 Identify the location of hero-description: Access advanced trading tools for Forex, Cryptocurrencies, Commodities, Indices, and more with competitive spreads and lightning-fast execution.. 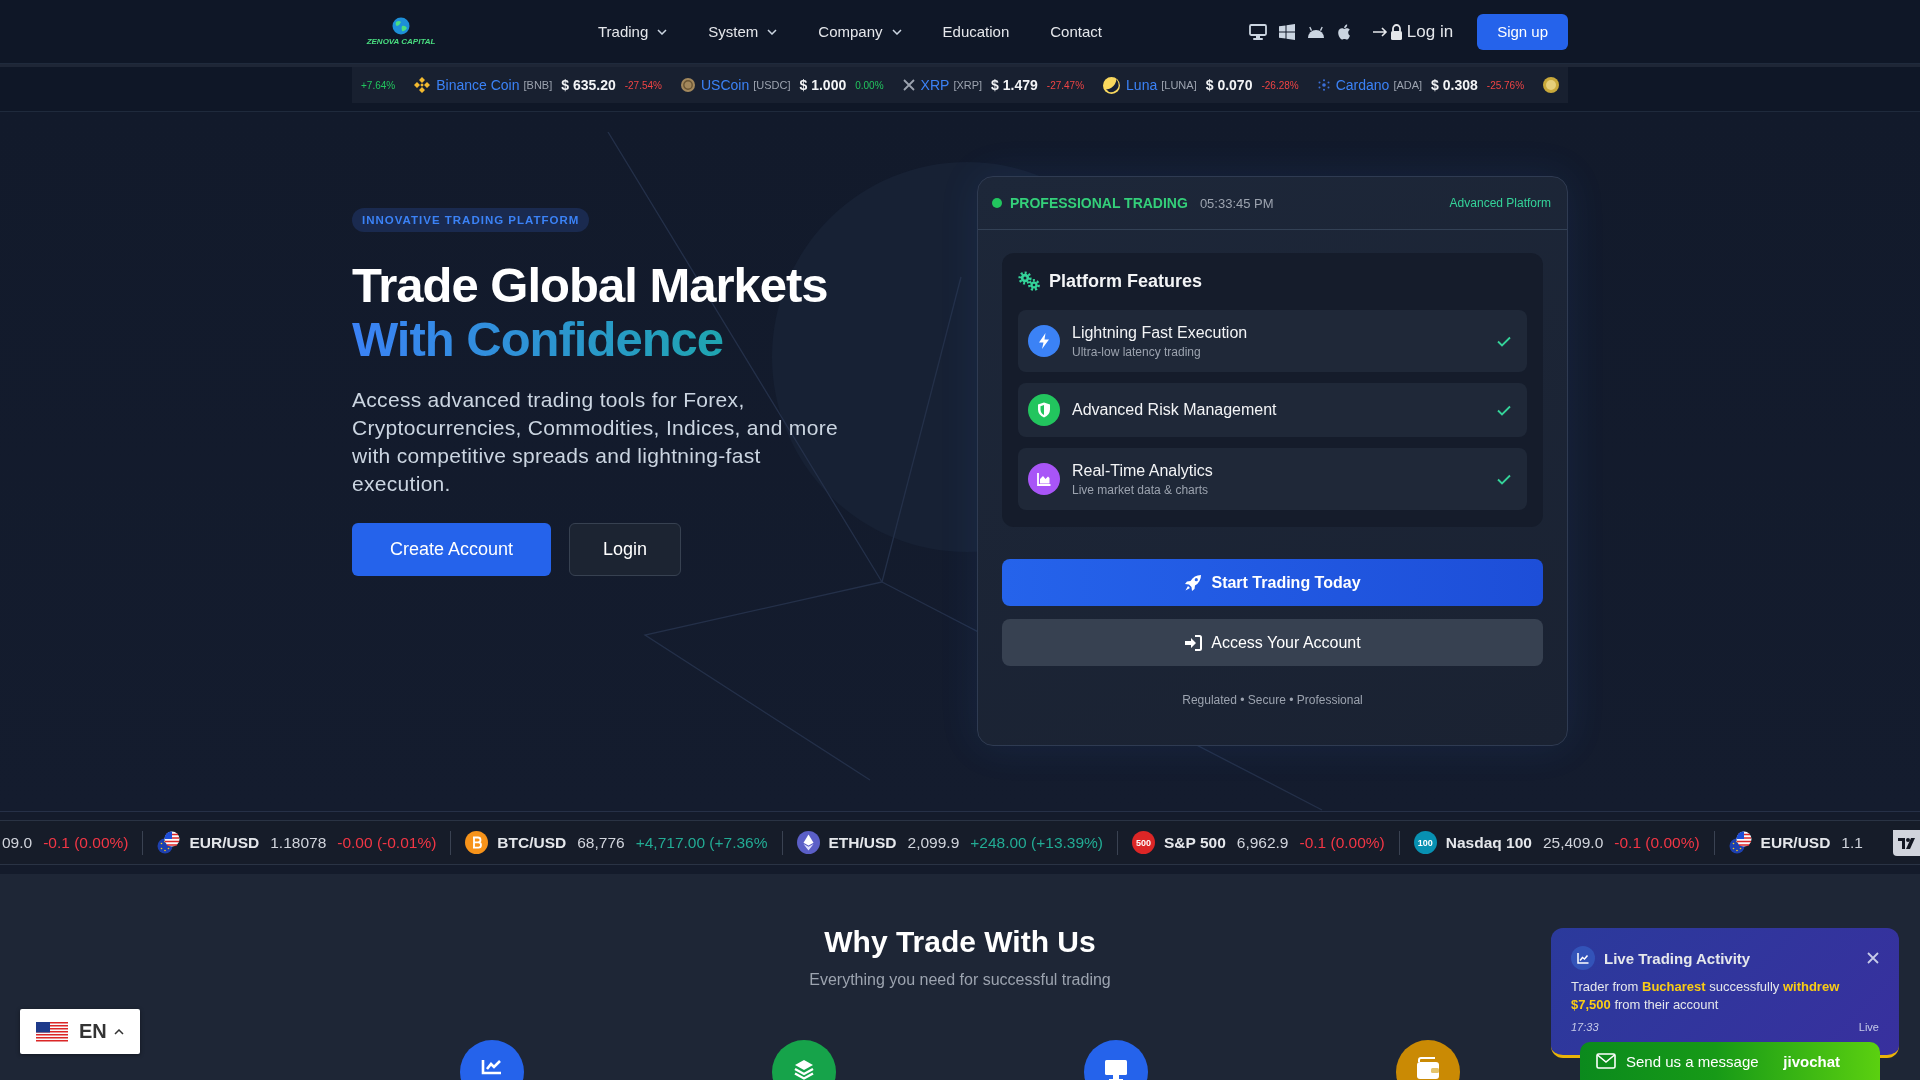
(595, 442).